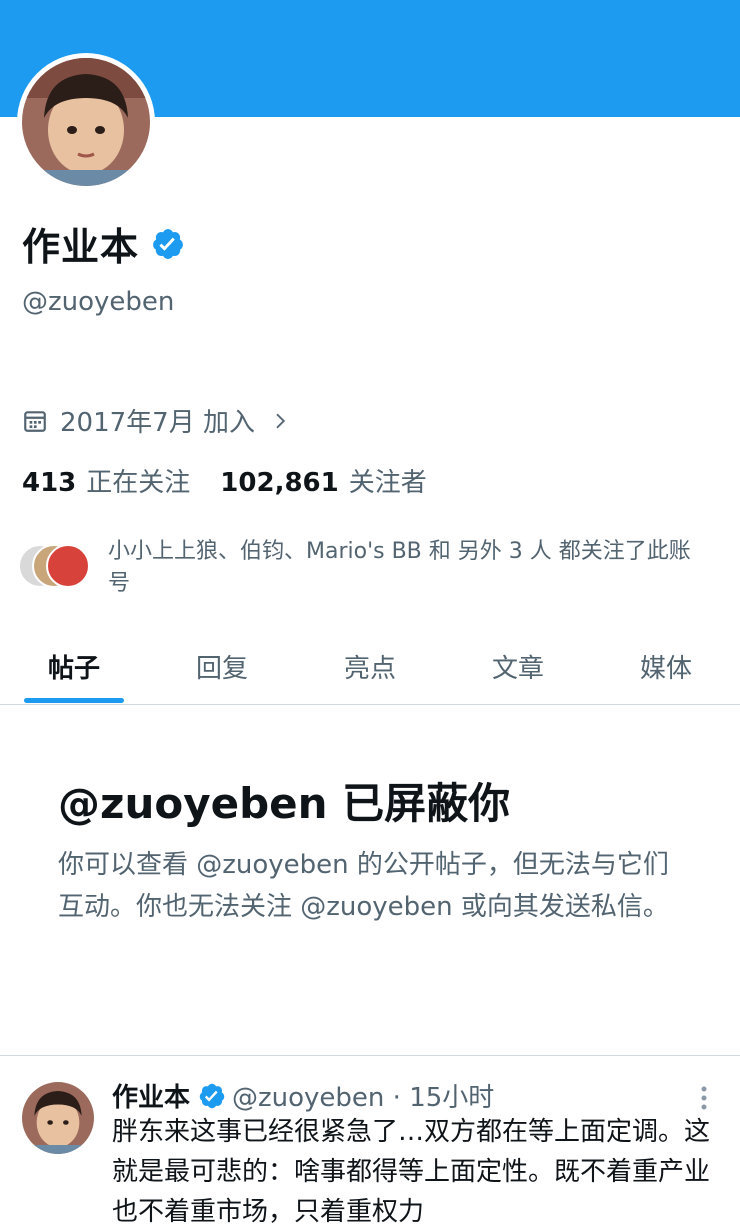 The height and width of the screenshot is (1232, 740). I want to click on joined-date: 2017年7月 加入, so click(155, 420).